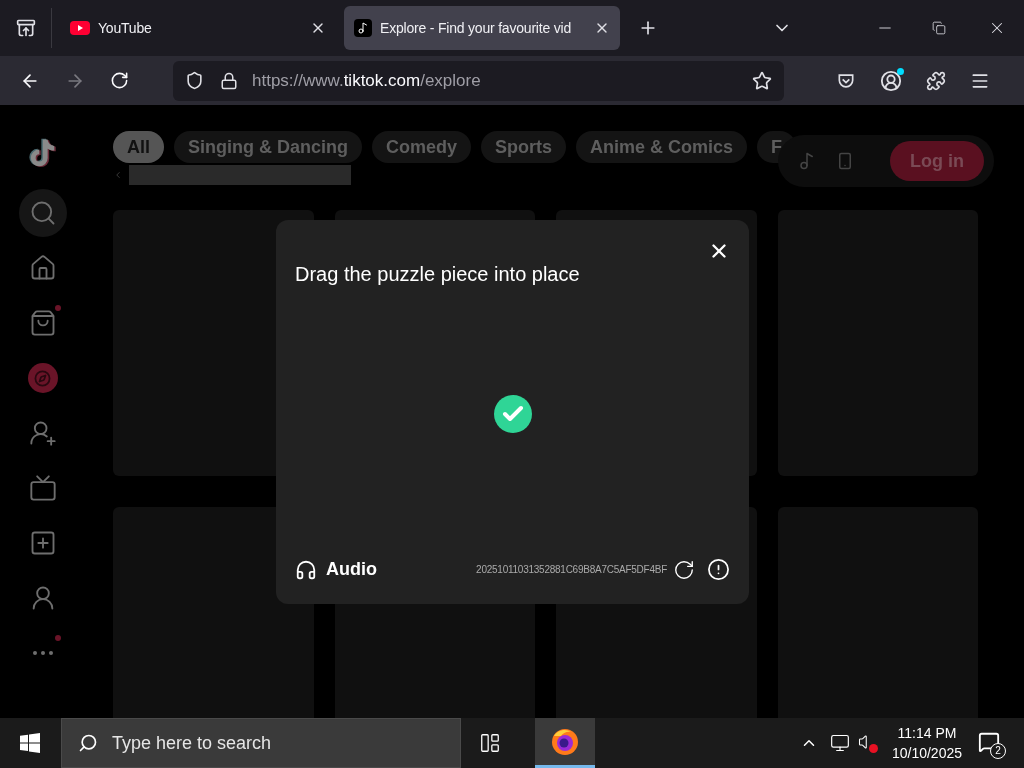  I want to click on network-icon, so click(839, 743).